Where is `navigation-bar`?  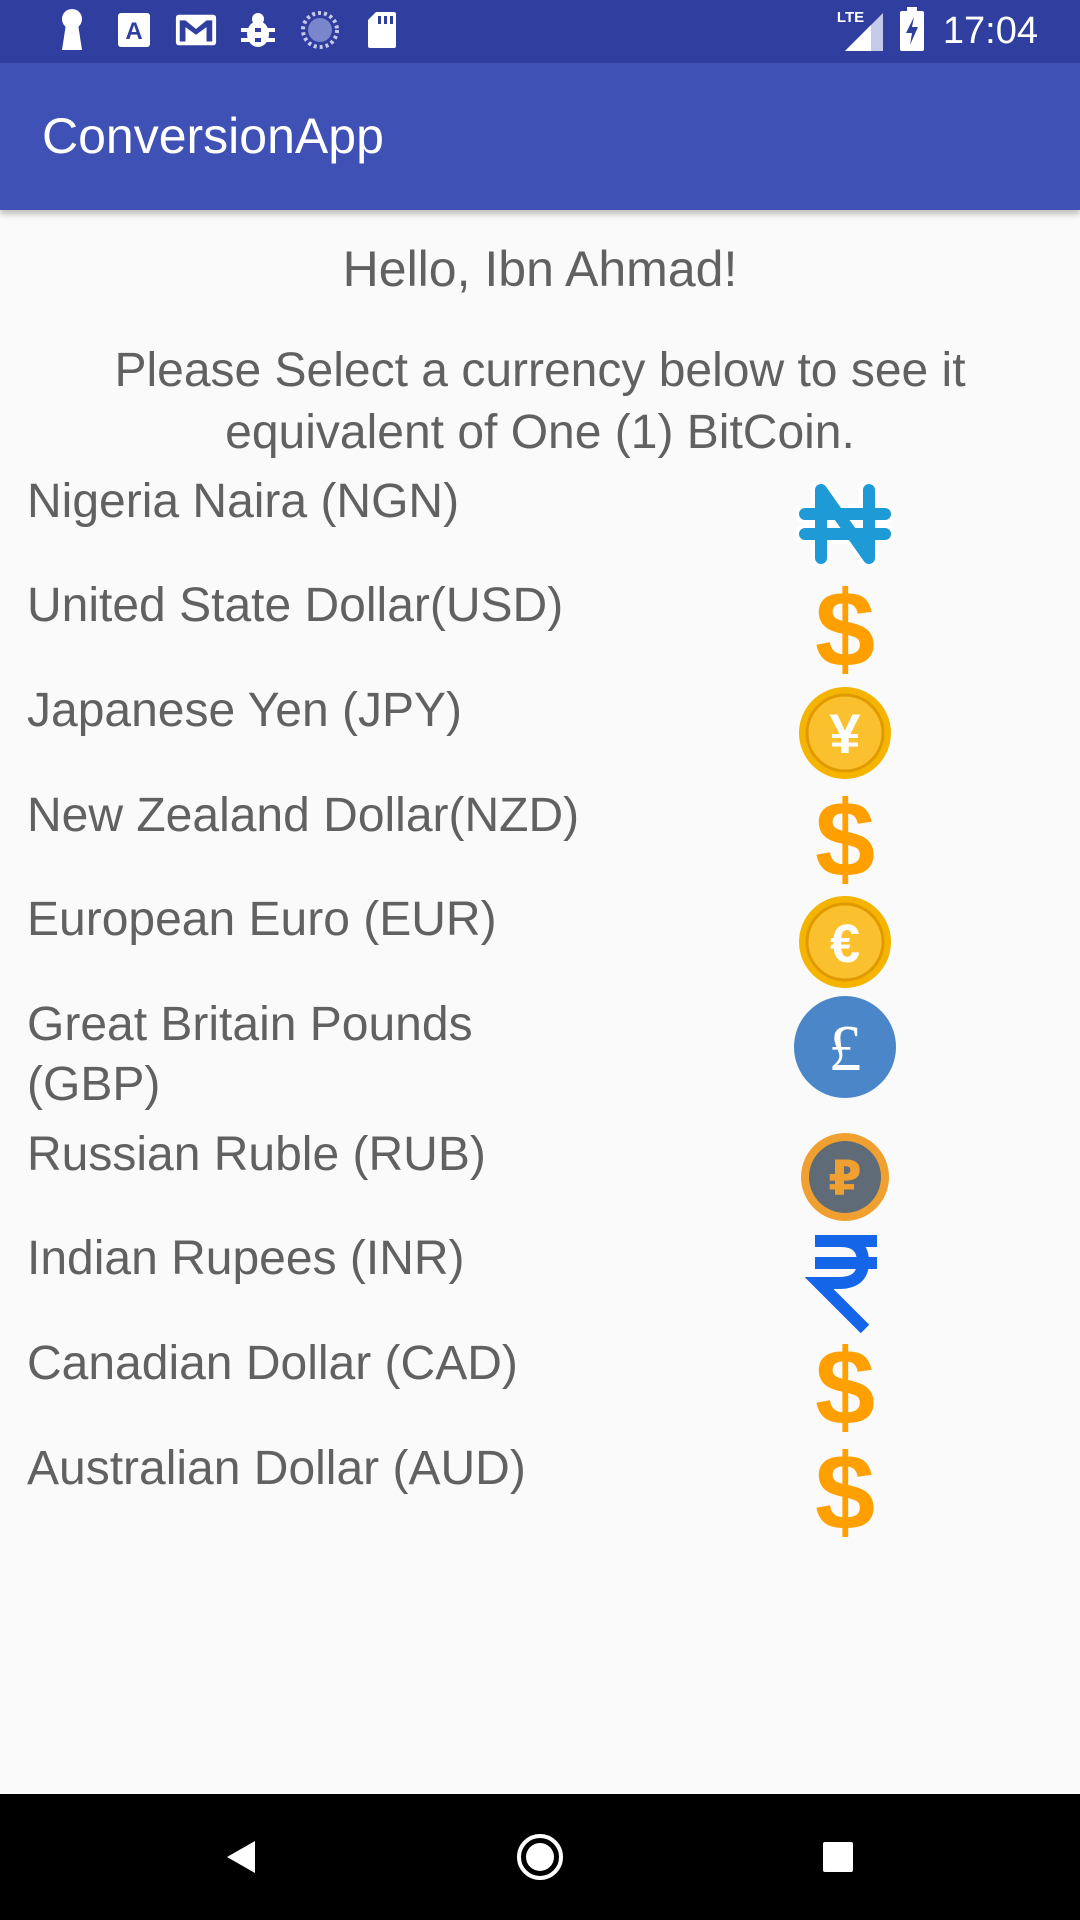 navigation-bar is located at coordinates (540, 1857).